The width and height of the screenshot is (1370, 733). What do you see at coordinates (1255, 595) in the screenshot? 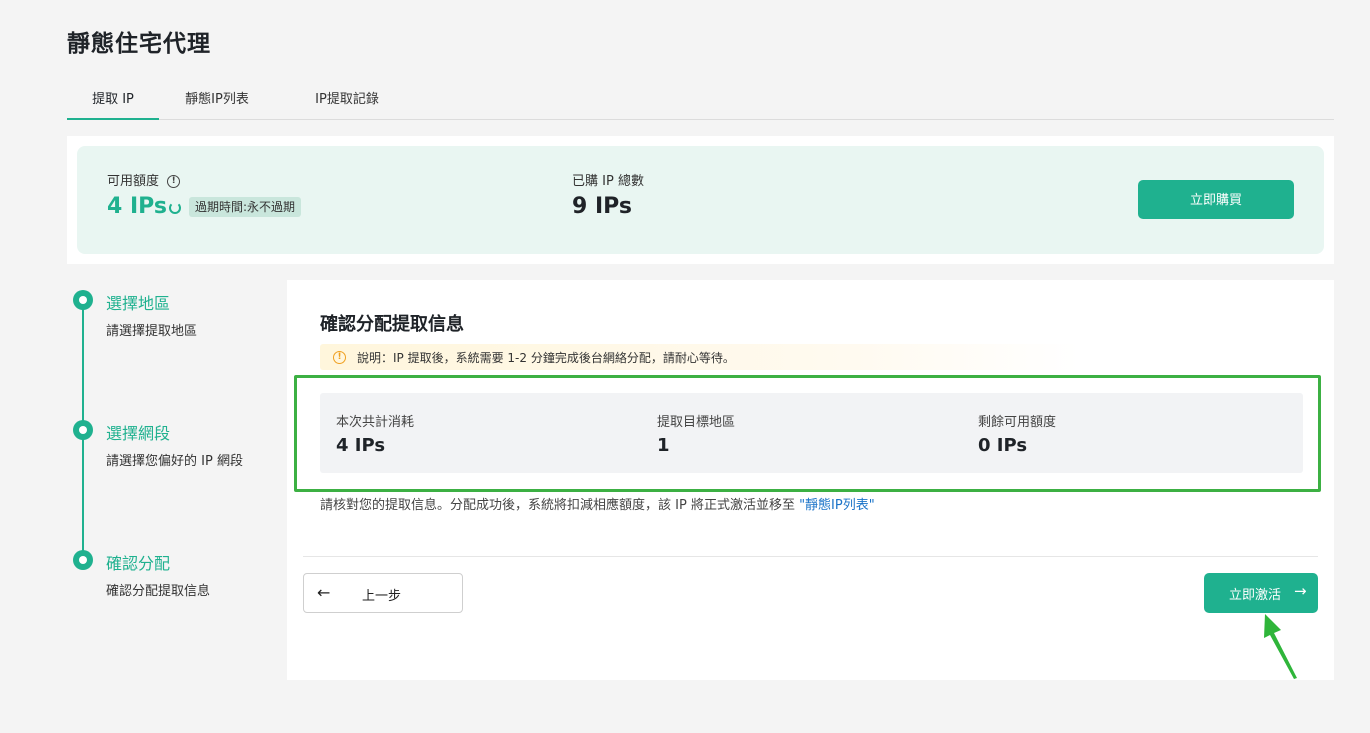
I see `activate-button-label: 立即激活` at bounding box center [1255, 595].